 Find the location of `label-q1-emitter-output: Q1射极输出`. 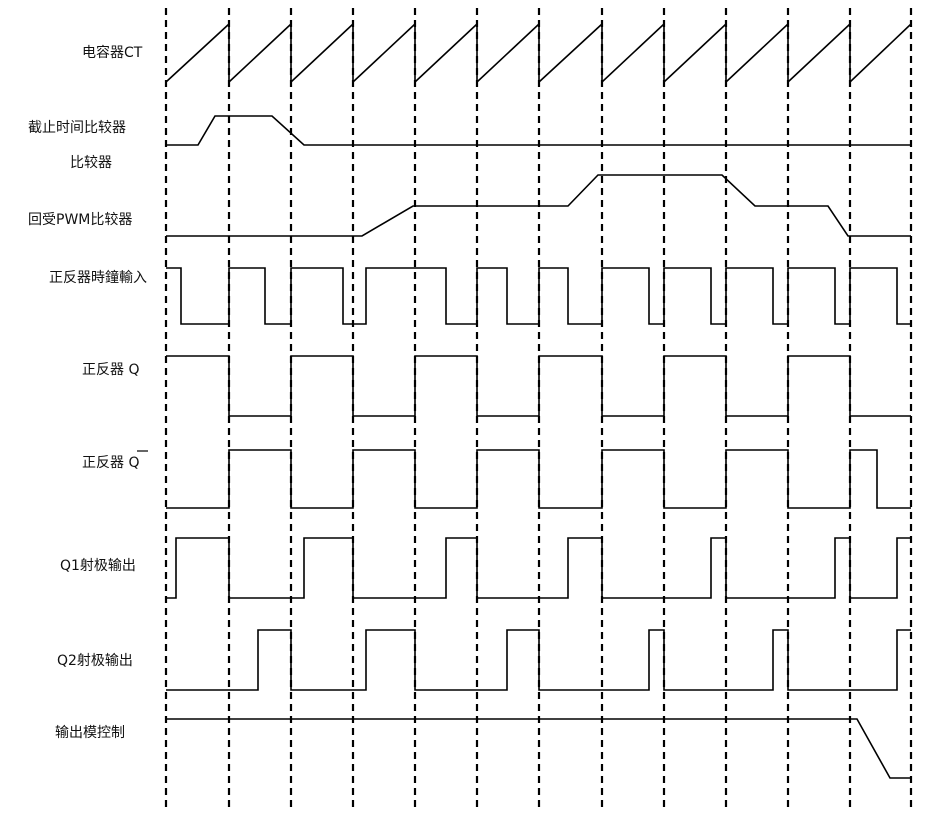

label-q1-emitter-output: Q1射极输出 is located at coordinates (98, 566).